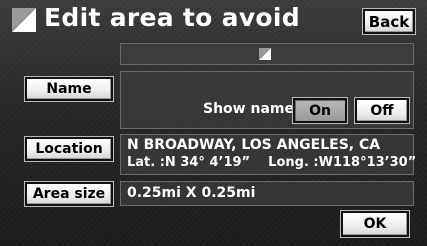 The height and width of the screenshot is (246, 427). I want to click on back-button: Back, so click(389, 21).